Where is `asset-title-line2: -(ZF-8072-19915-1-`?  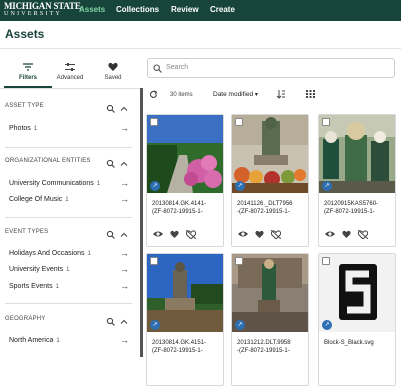 asset-title-line2: -(ZF-8072-19915-1- is located at coordinates (263, 212).